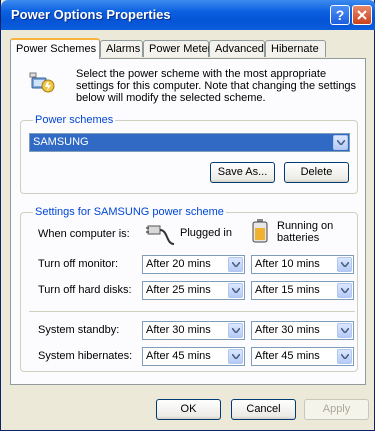 This screenshot has height=431, width=375. What do you see at coordinates (287, 290) in the screenshot?
I see `select-value: After 15 mins` at bounding box center [287, 290].